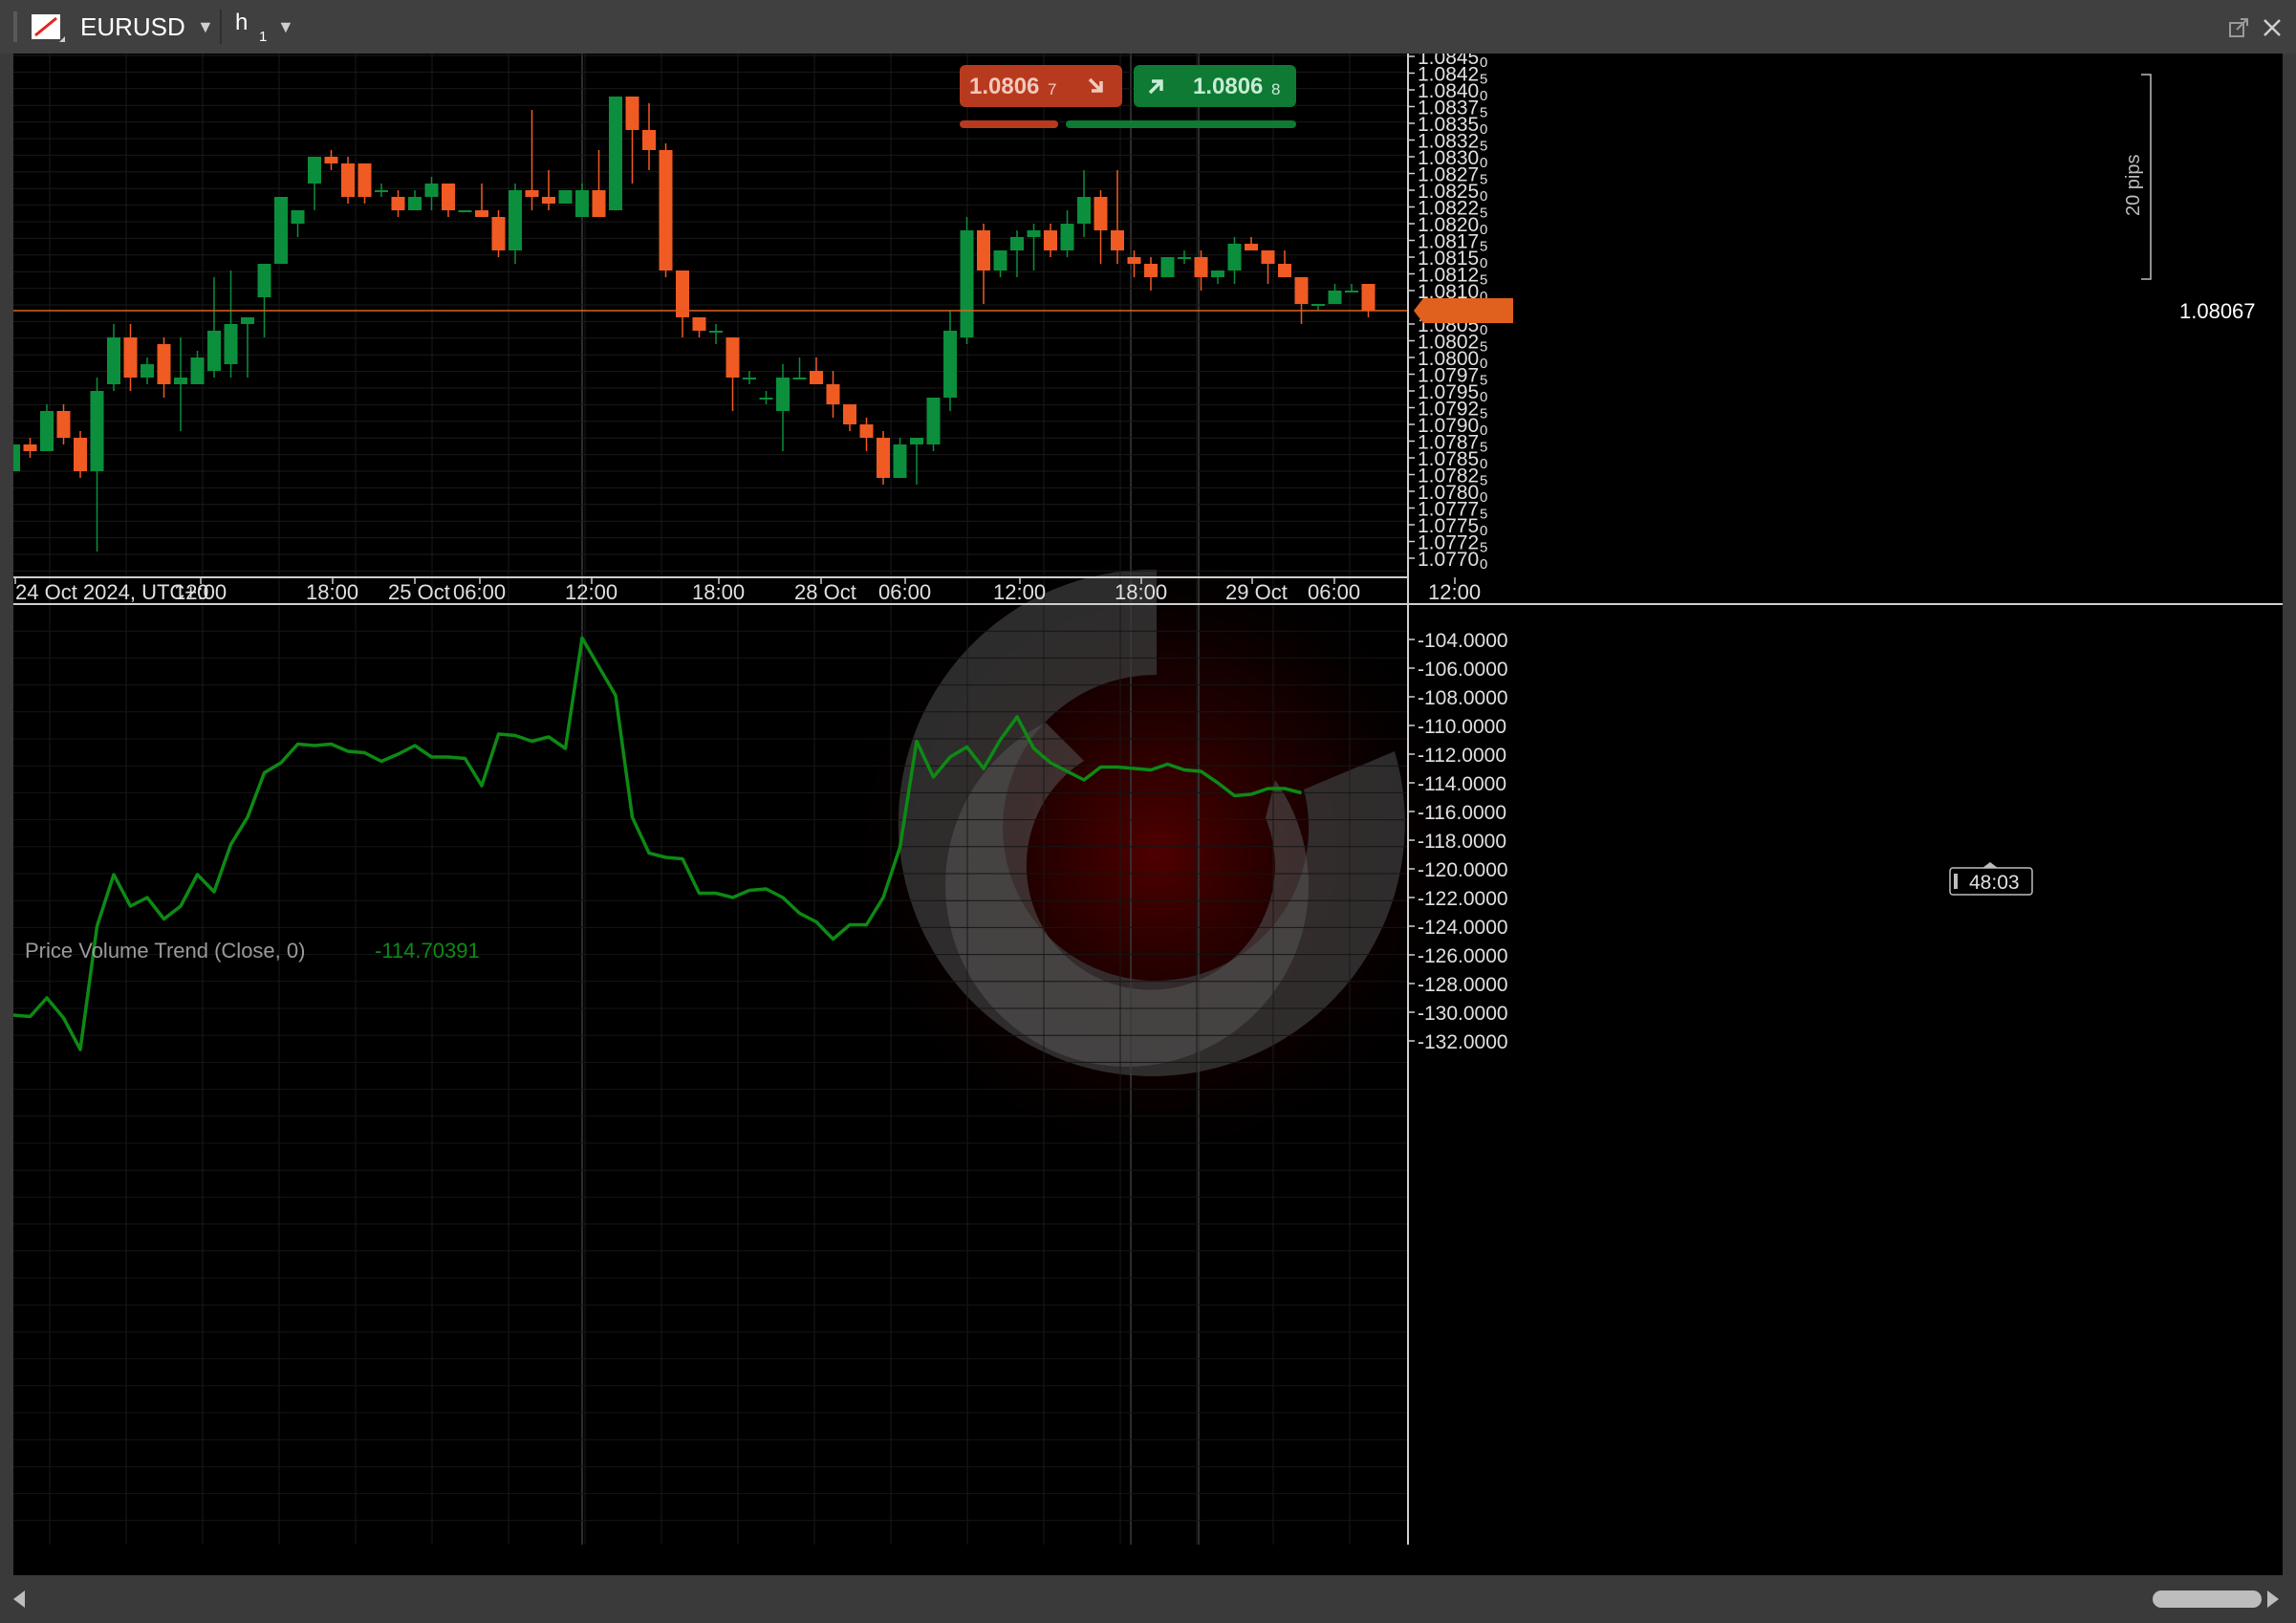 Image resolution: width=2296 pixels, height=1623 pixels. I want to click on current-price-marker: 1.08067, so click(1835, 310).